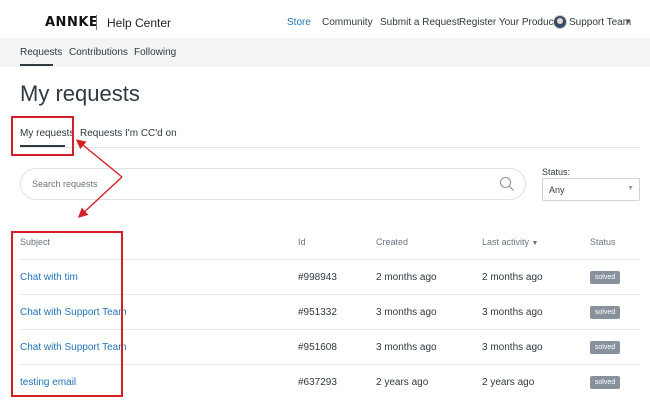 The height and width of the screenshot is (400, 650). I want to click on annotation-arrows, so click(99, 178).